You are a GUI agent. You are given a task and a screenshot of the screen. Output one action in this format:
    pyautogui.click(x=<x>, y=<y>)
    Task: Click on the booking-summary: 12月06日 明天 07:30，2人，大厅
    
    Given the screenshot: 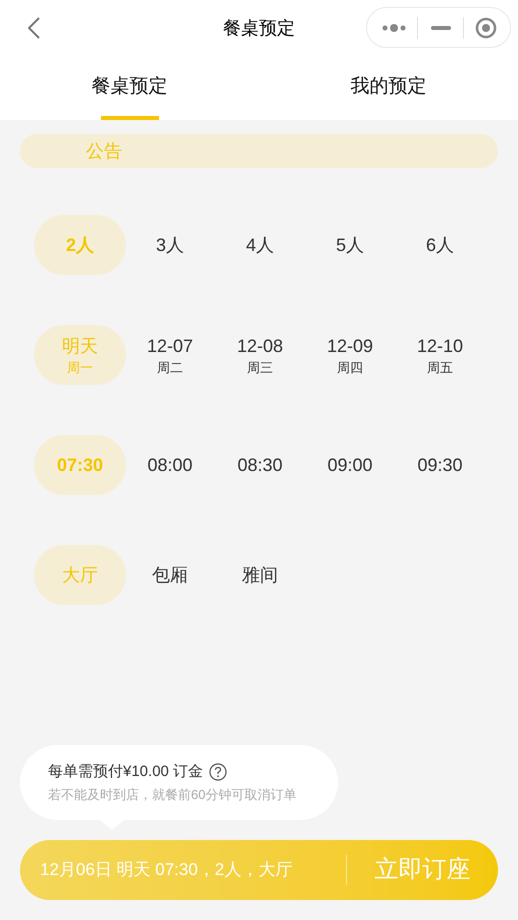 What is the action you would take?
    pyautogui.click(x=166, y=870)
    